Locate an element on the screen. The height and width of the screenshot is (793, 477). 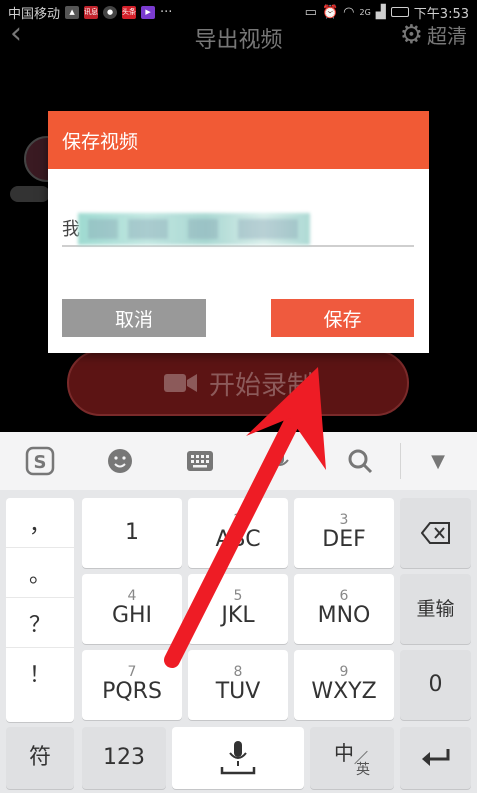
language-switch-key: 中 英 is located at coordinates (352, 758).